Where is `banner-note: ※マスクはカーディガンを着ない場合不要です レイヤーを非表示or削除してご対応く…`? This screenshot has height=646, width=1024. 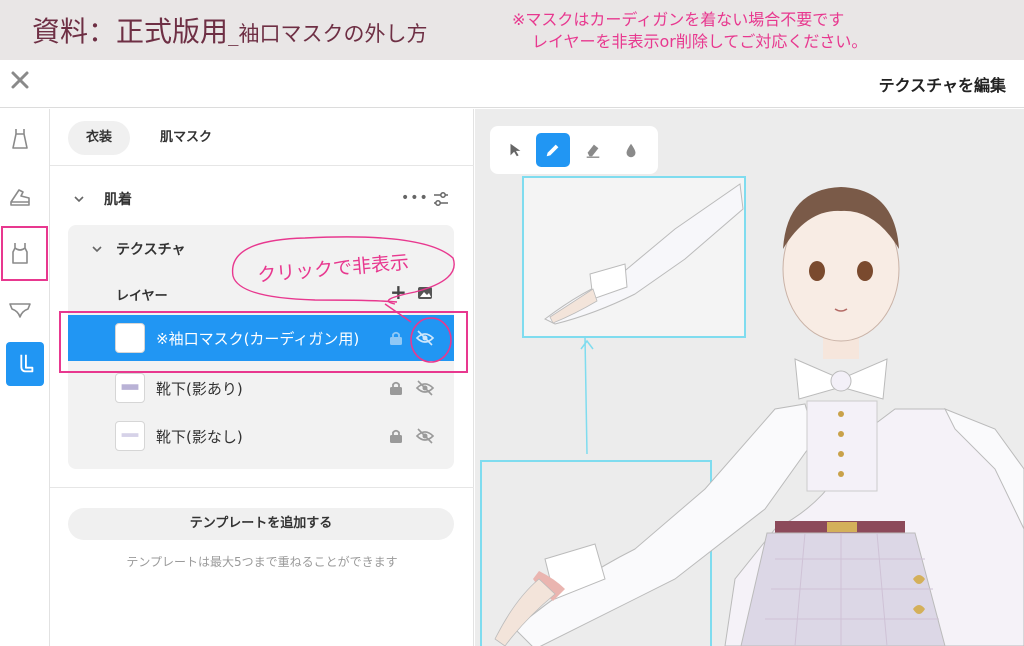
banner-note: ※マスクはカーディガンを着ない場合不要です レイヤーを非表示or削除してご対応く… is located at coordinates (689, 31).